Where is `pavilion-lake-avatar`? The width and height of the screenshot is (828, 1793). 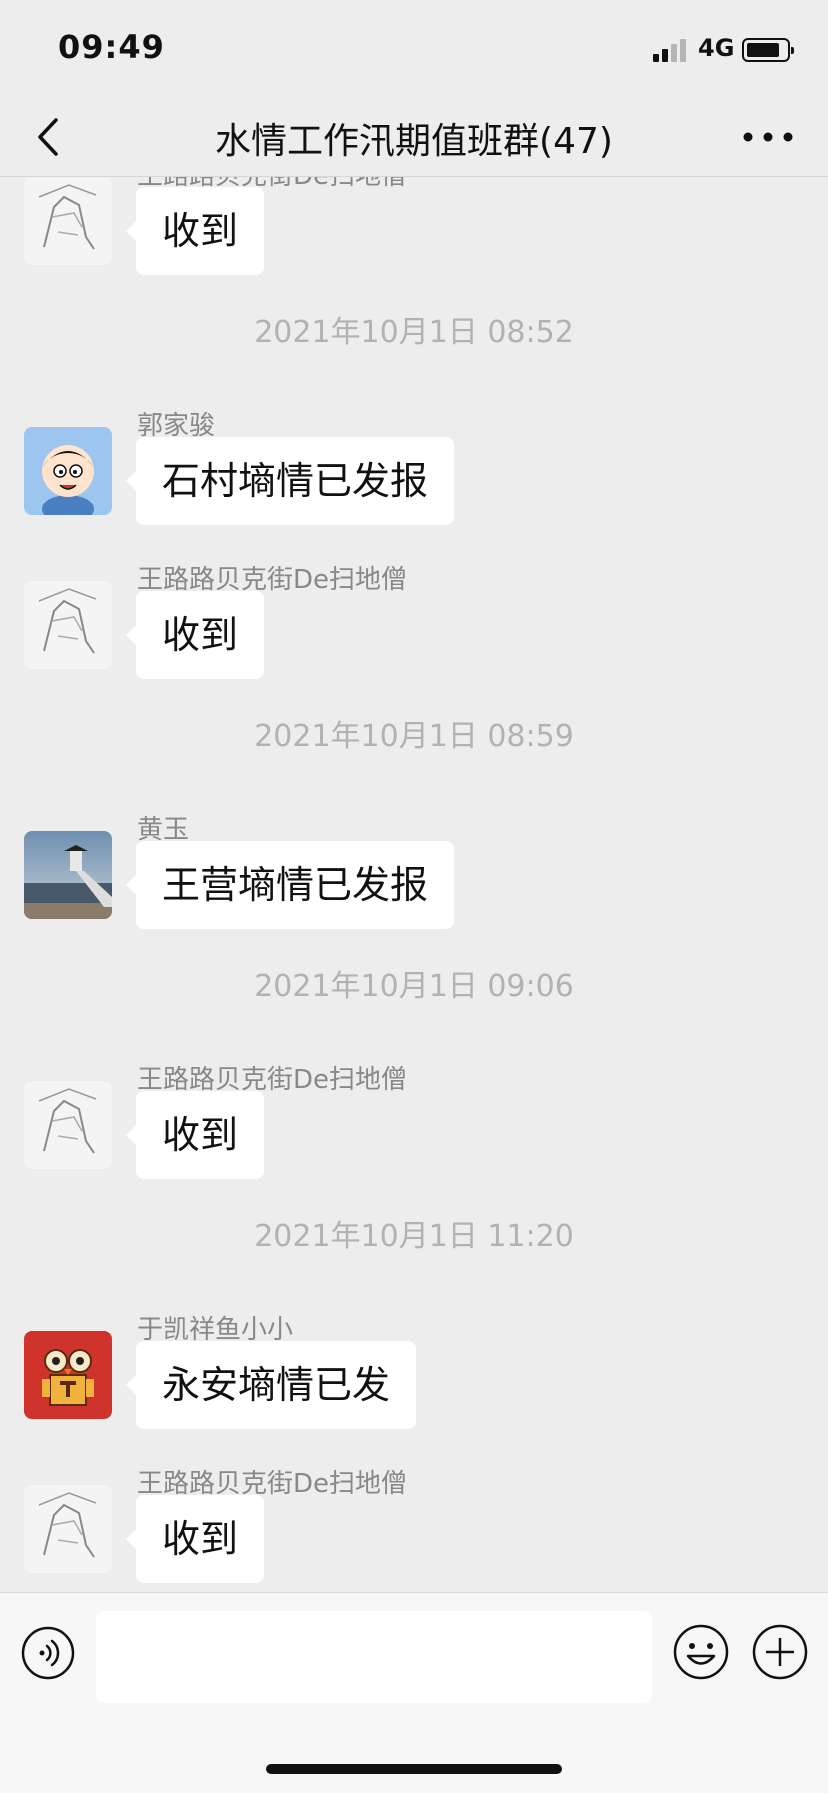 pavilion-lake-avatar is located at coordinates (68, 875).